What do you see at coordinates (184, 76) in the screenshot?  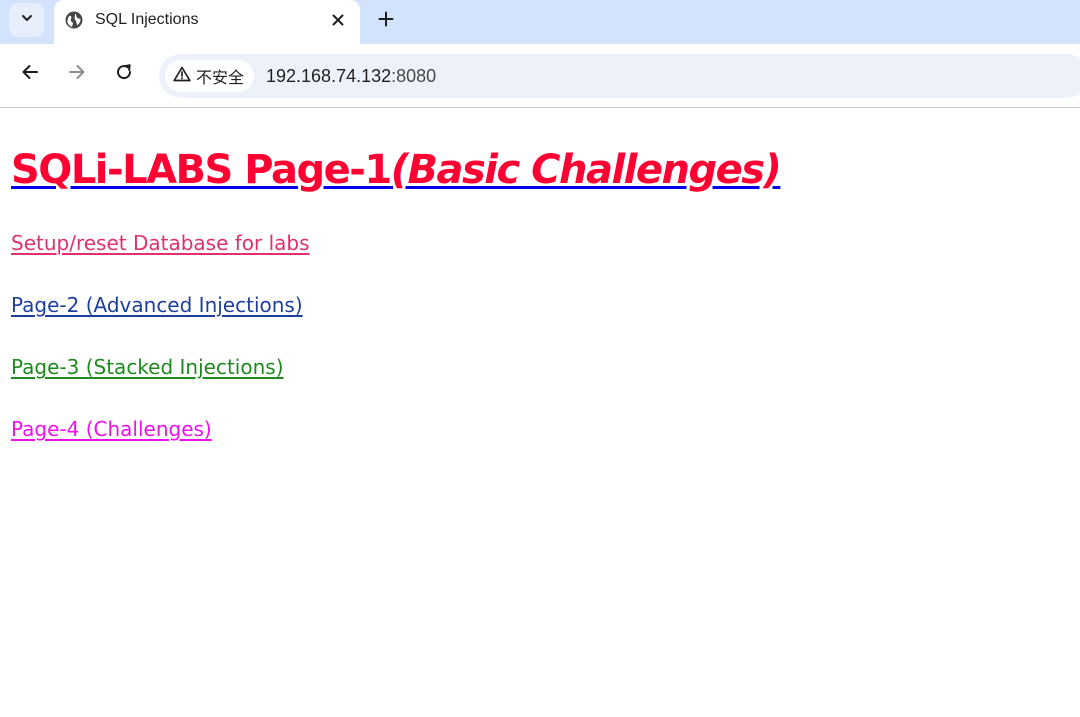 I see `warning-triangle-icon` at bounding box center [184, 76].